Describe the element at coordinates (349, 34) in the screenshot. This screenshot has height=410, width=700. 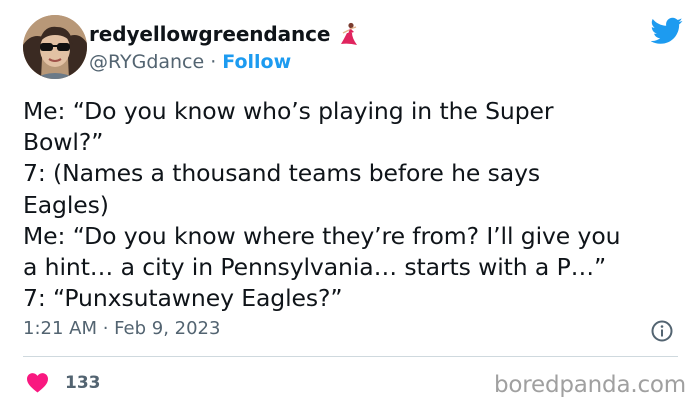
I see `dancer-icon` at that location.